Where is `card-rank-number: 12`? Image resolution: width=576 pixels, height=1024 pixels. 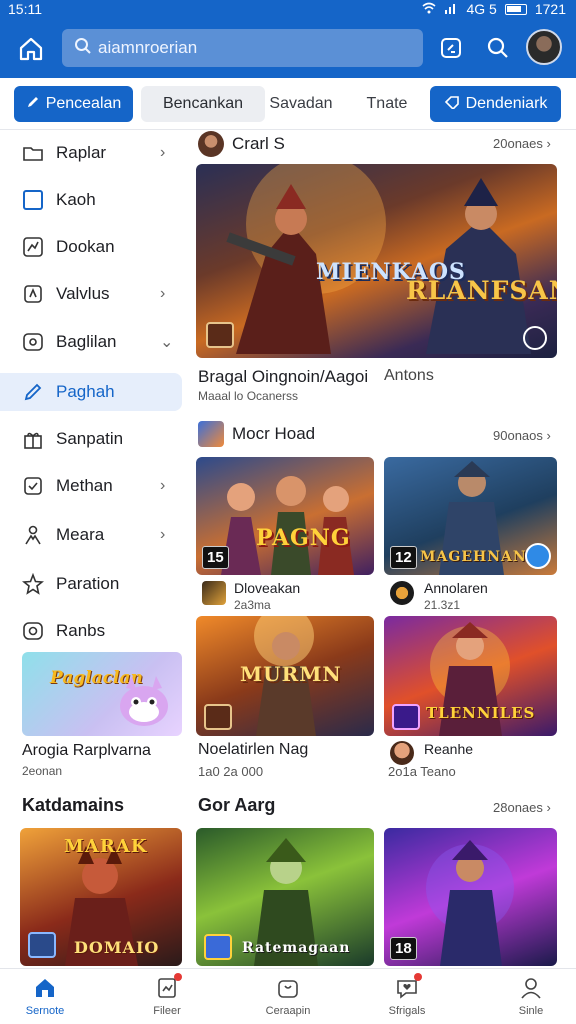
card-rank-number: 12 is located at coordinates (403, 557).